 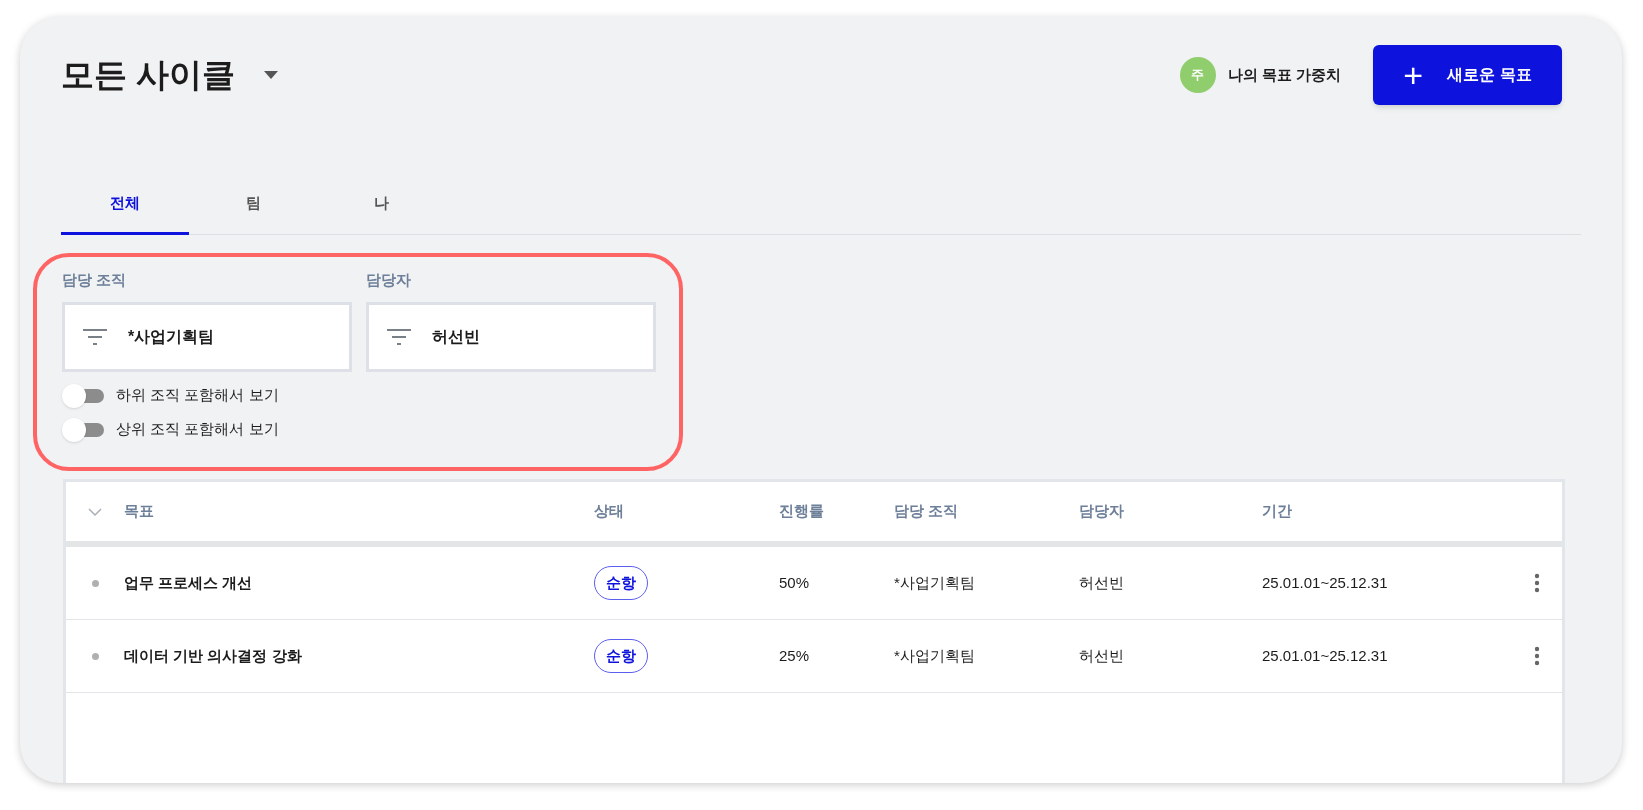 What do you see at coordinates (253, 205) in the screenshot?
I see `tab: 팀` at bounding box center [253, 205].